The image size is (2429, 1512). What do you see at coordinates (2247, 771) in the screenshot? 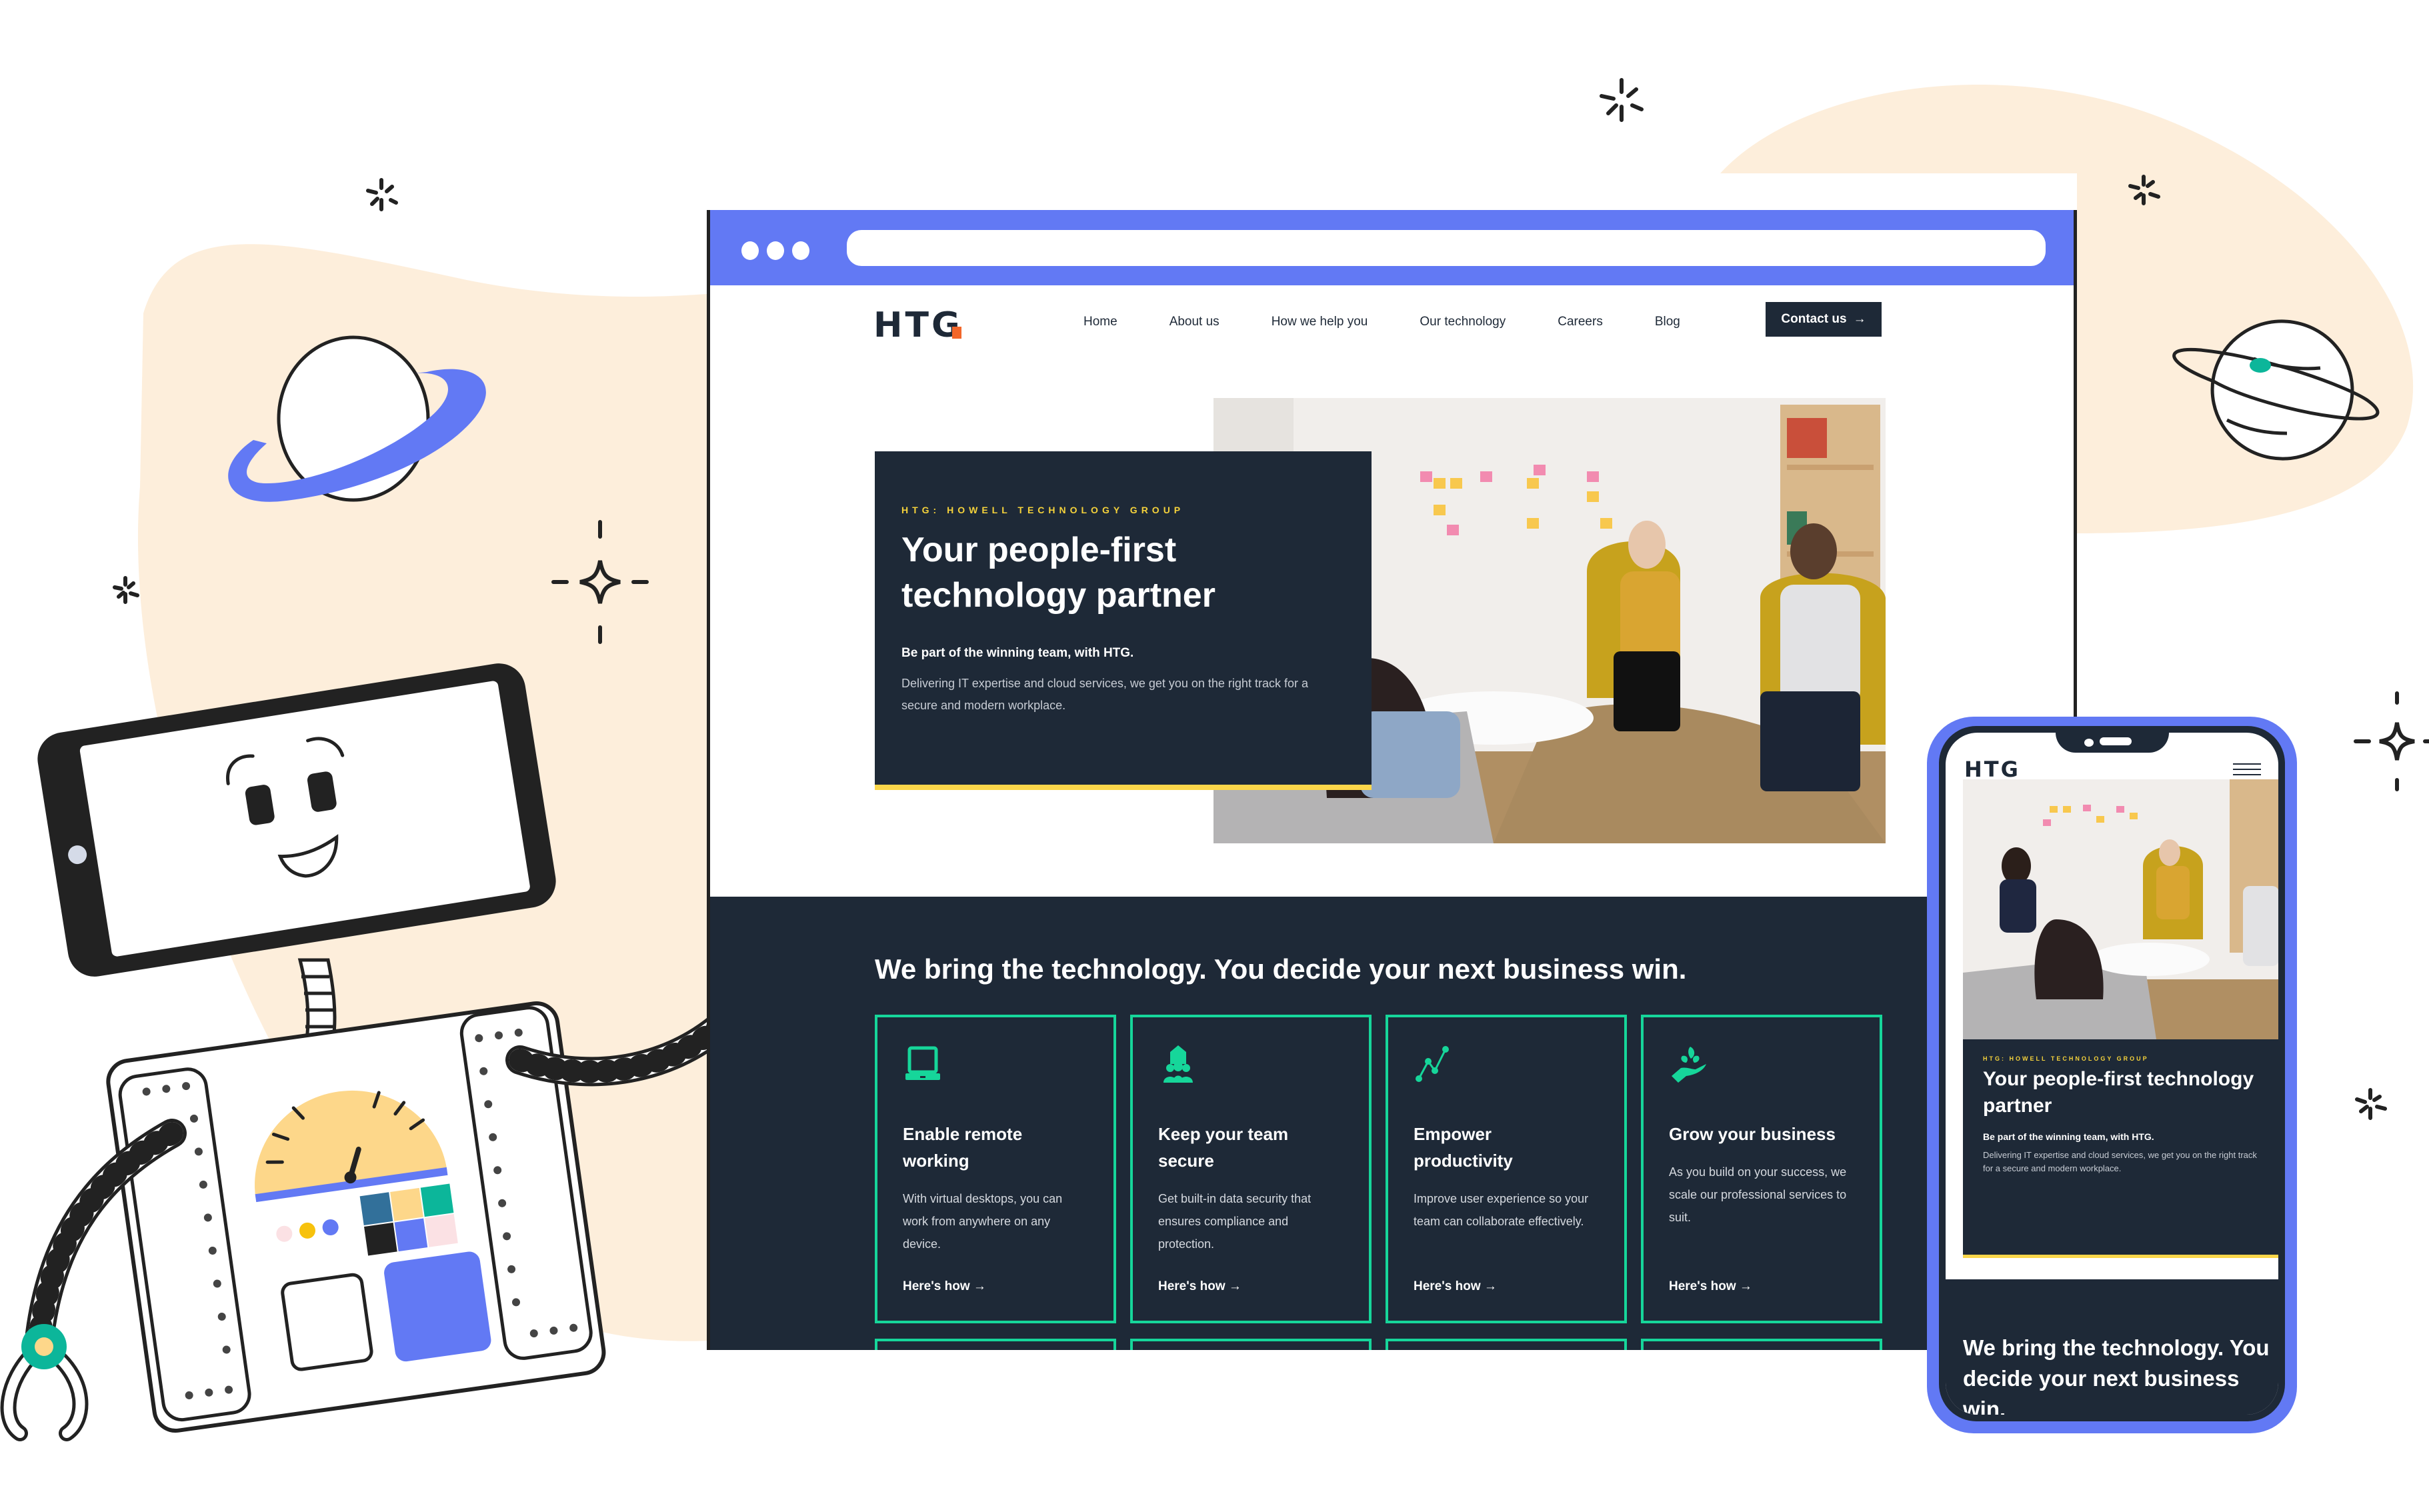
I see `hamburger-menu-icon` at bounding box center [2247, 771].